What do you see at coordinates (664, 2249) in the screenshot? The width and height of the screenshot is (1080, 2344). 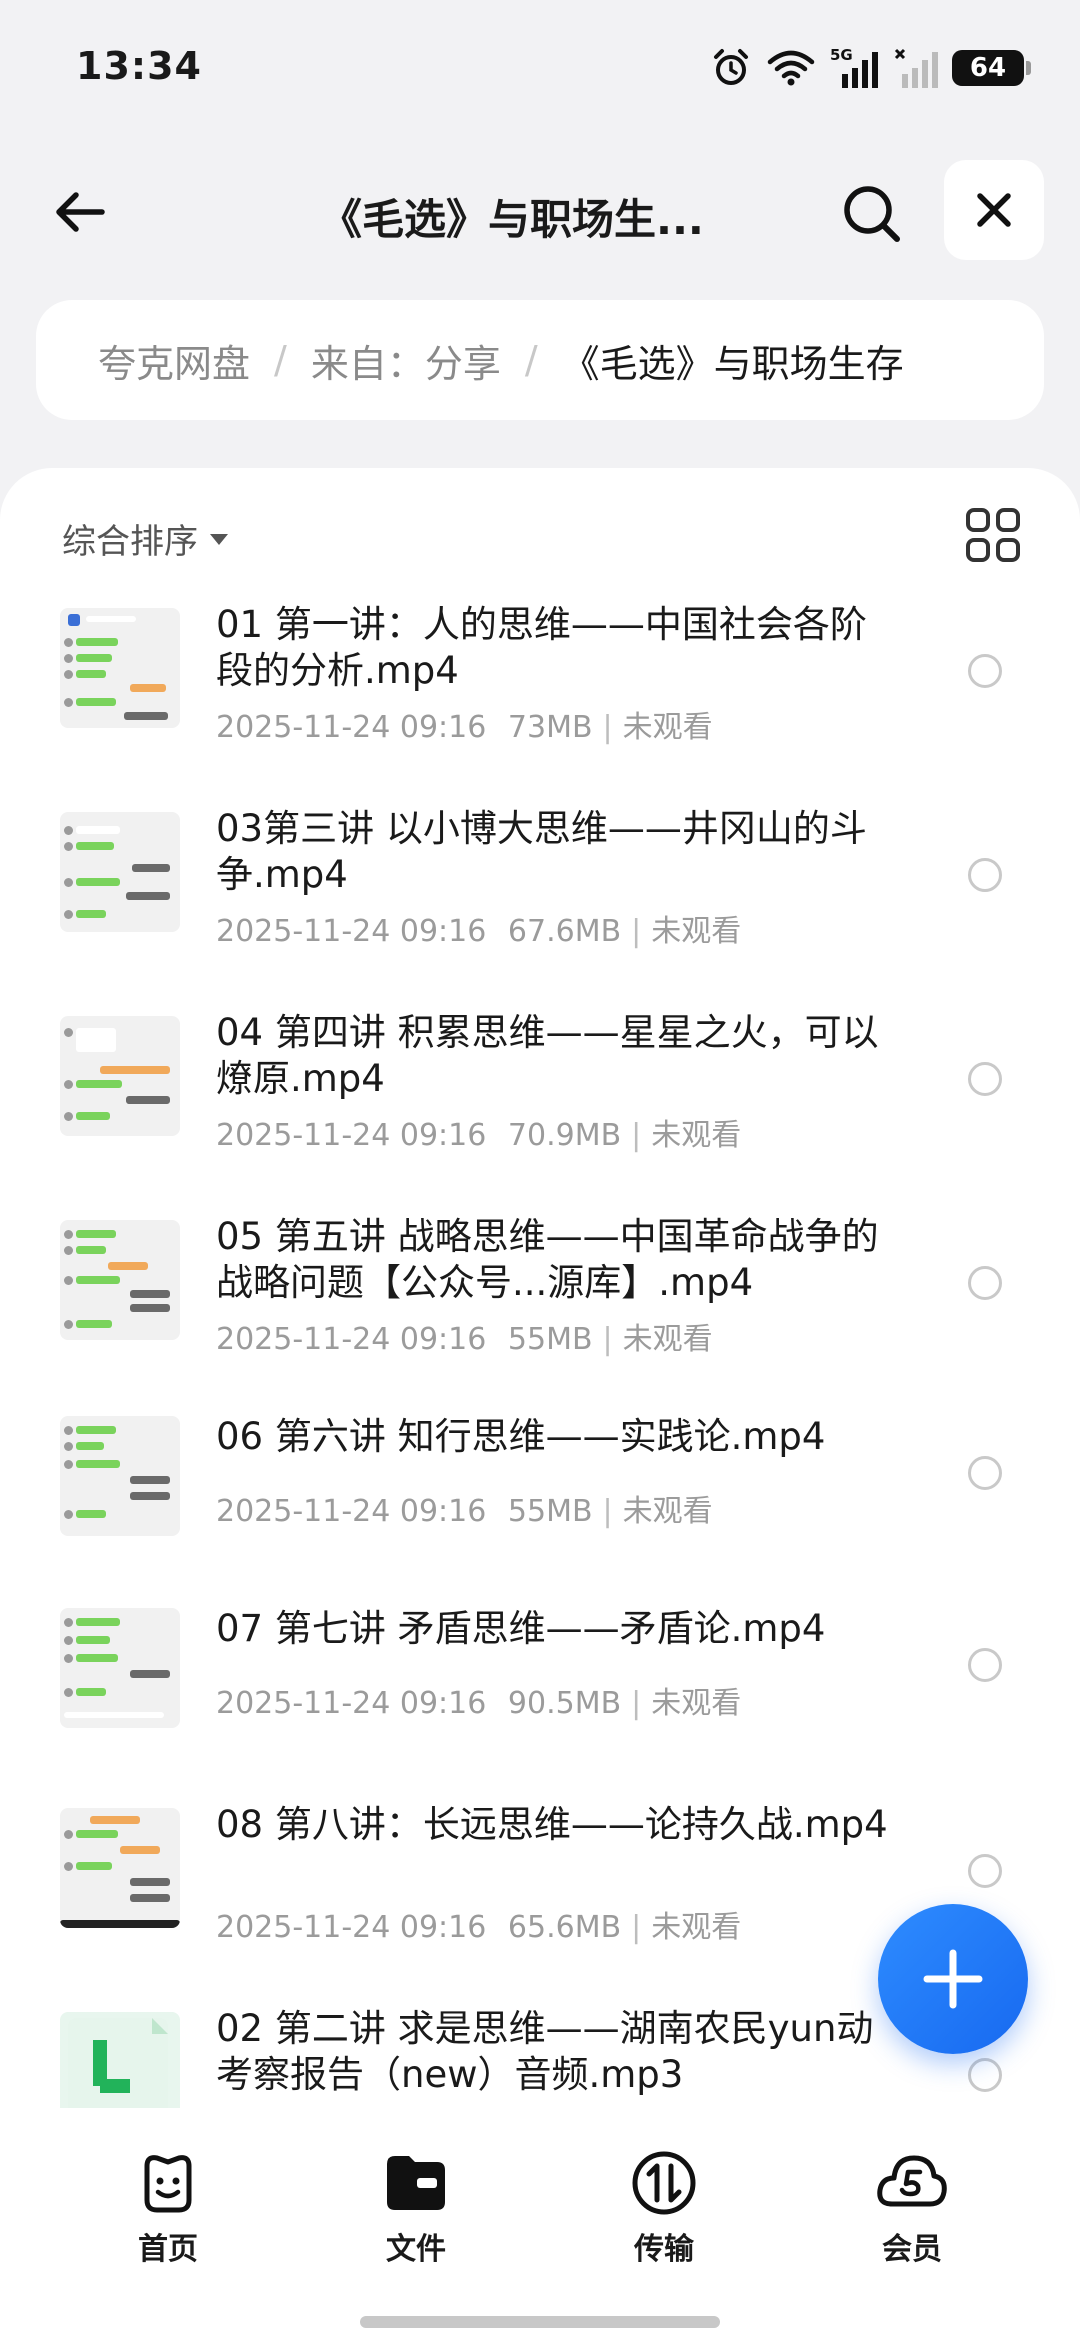 I see `nav-label: 传输` at bounding box center [664, 2249].